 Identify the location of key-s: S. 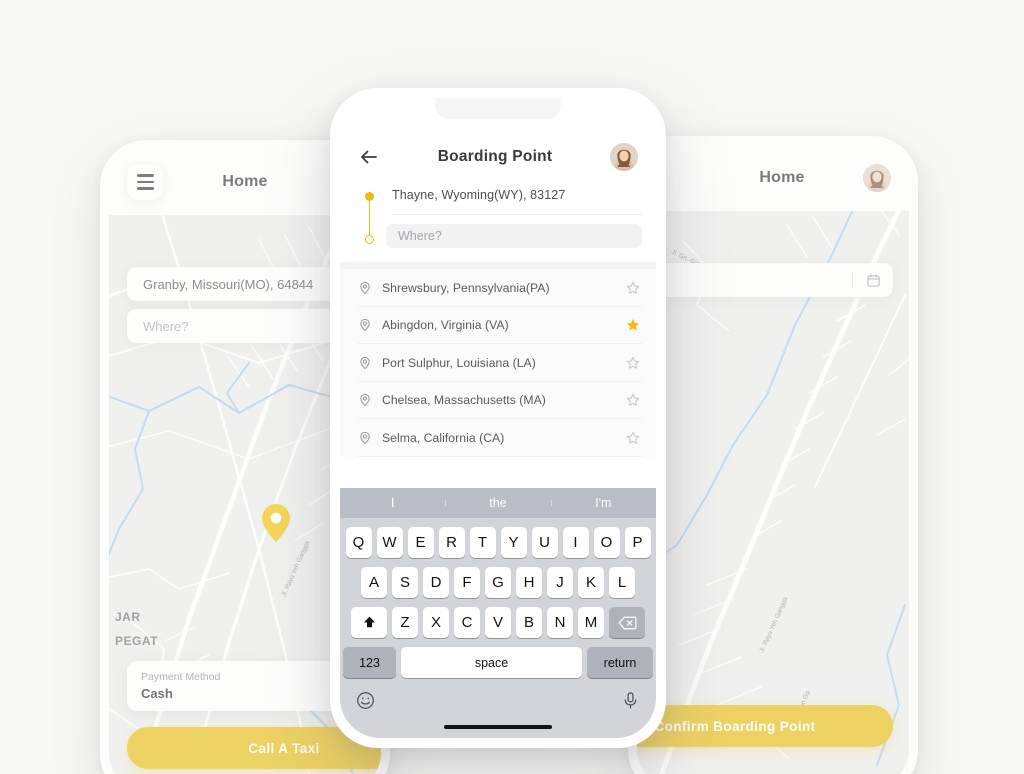
(405, 582).